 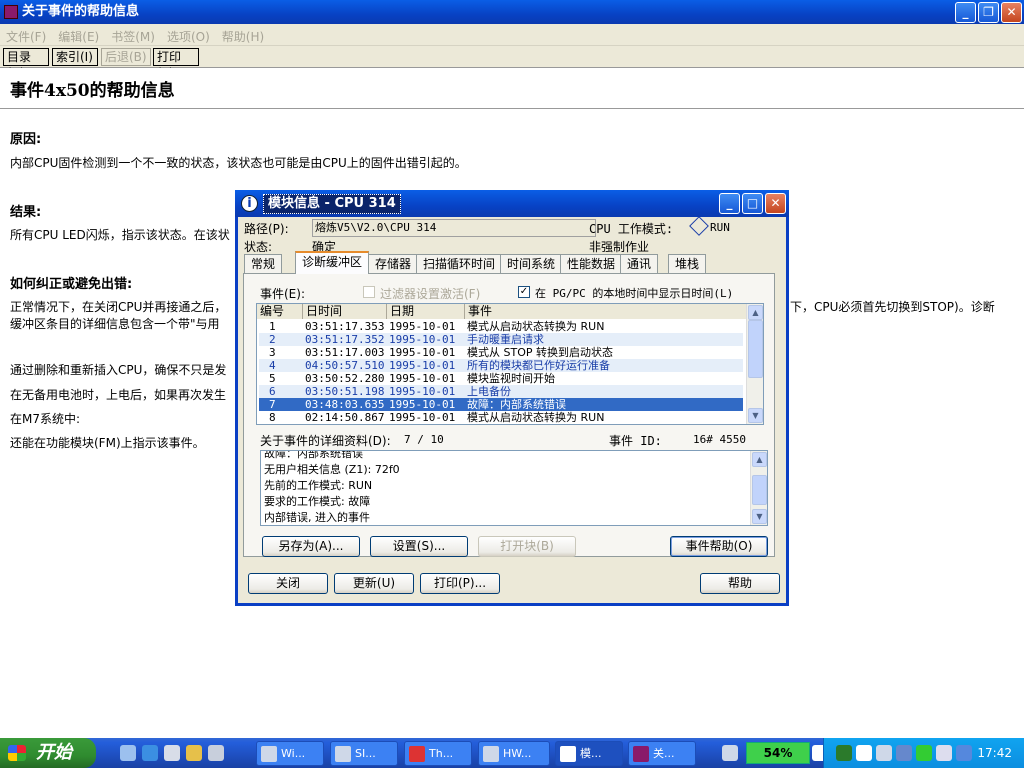 What do you see at coordinates (524, 292) in the screenshot?
I see `local-time-checkbox: ✓` at bounding box center [524, 292].